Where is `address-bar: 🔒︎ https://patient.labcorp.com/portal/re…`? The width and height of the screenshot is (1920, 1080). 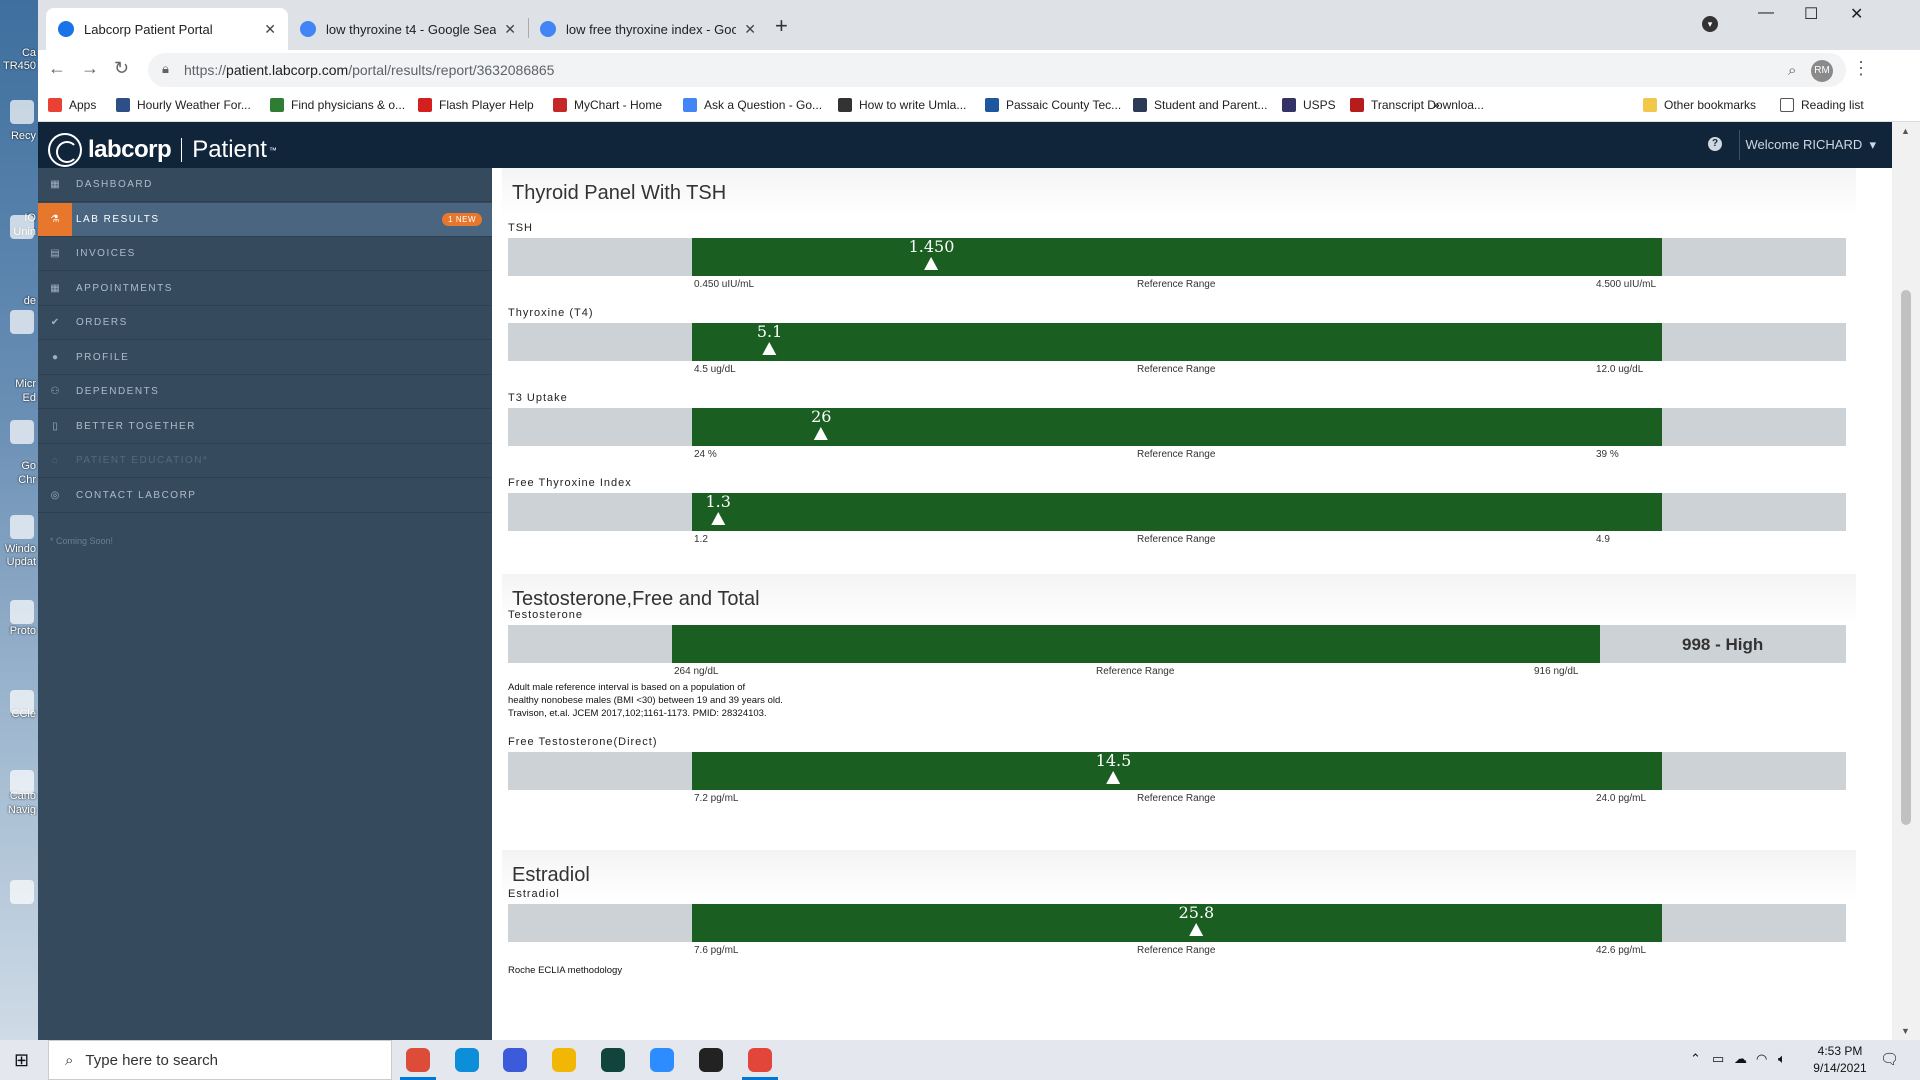 address-bar: 🔒︎ https://patient.labcorp.com/portal/re… is located at coordinates (997, 70).